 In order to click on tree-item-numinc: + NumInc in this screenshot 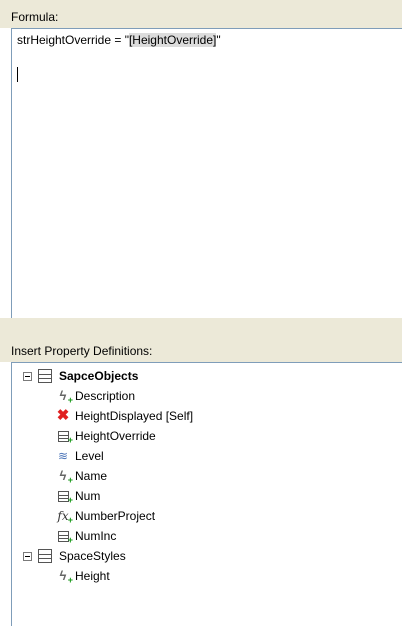, I will do `click(85, 536)`.